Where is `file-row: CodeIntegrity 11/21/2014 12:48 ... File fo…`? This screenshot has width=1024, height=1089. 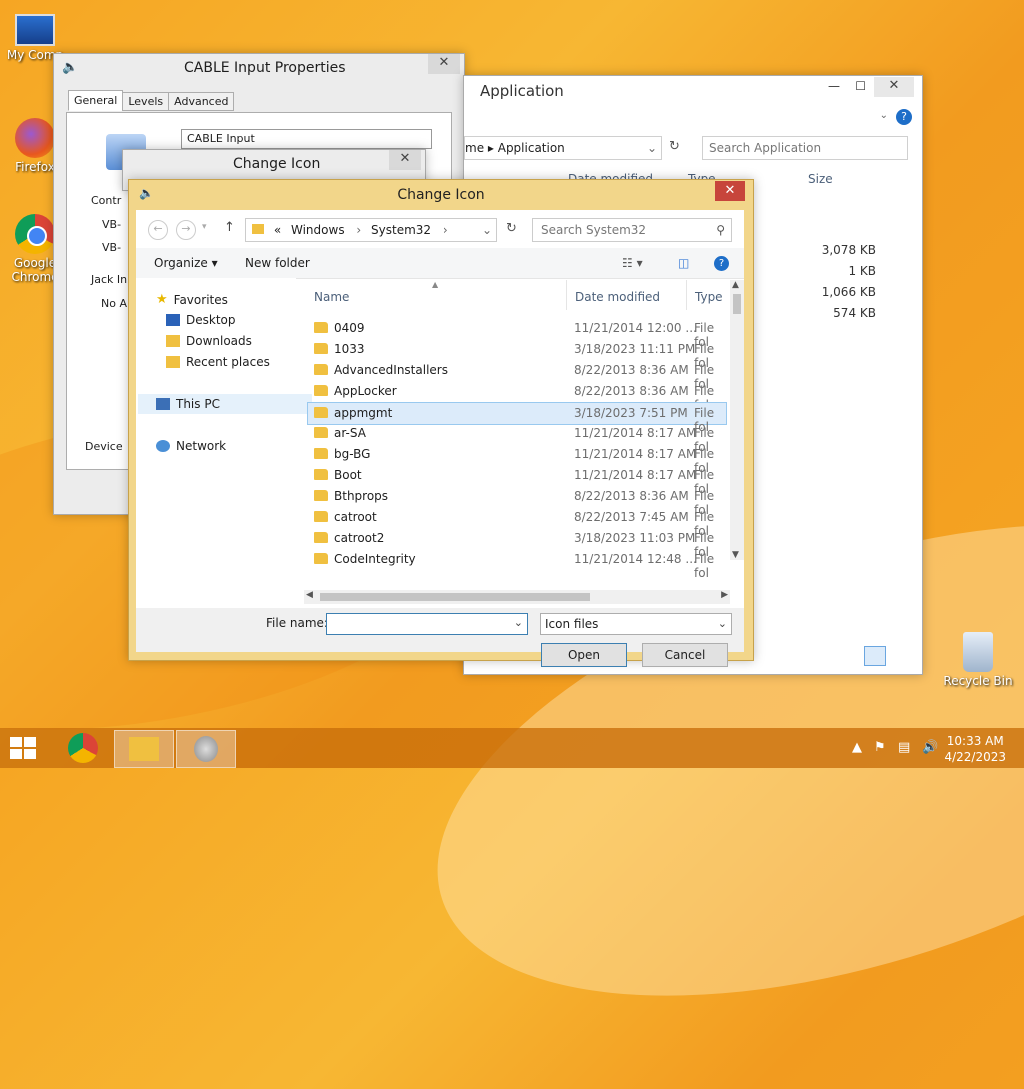 file-row: CodeIntegrity 11/21/2014 12:48 ... File fo… is located at coordinates (517, 564).